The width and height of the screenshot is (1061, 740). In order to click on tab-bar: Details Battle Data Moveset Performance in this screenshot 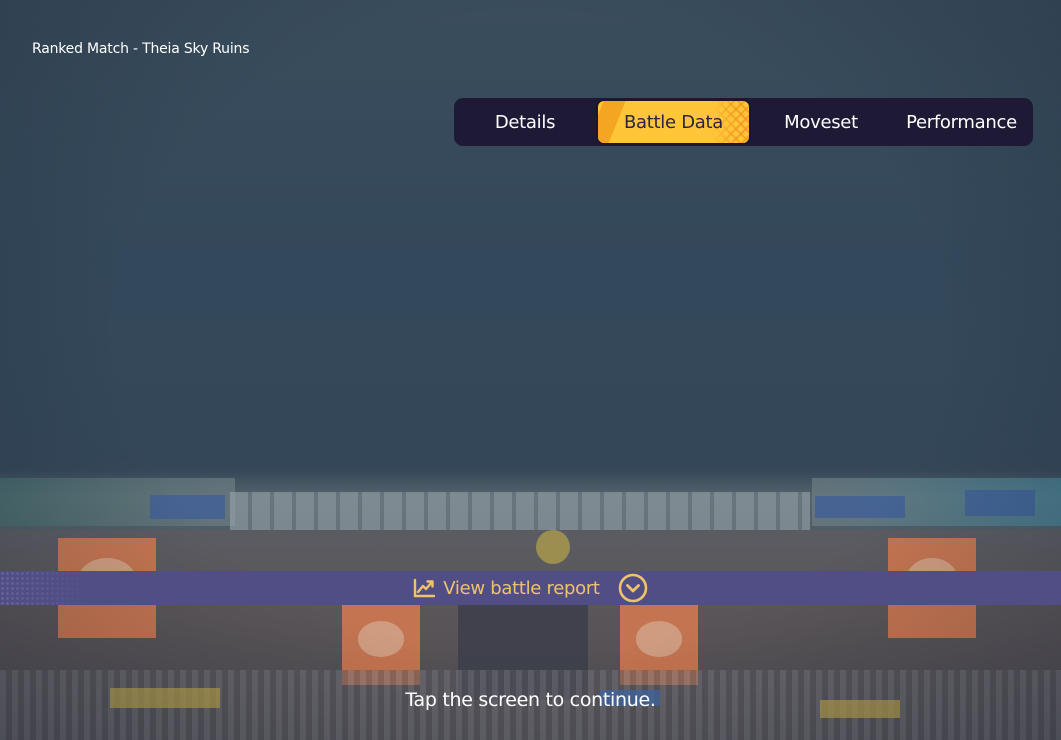, I will do `click(743, 122)`.